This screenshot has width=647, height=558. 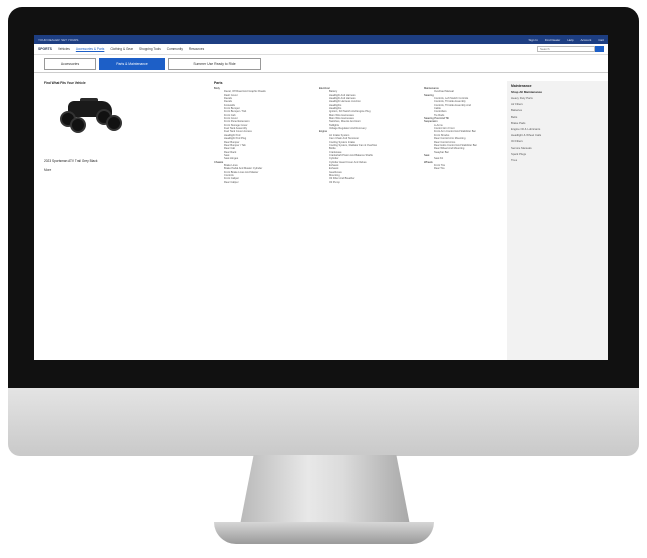 I want to click on search-button, so click(x=599, y=49).